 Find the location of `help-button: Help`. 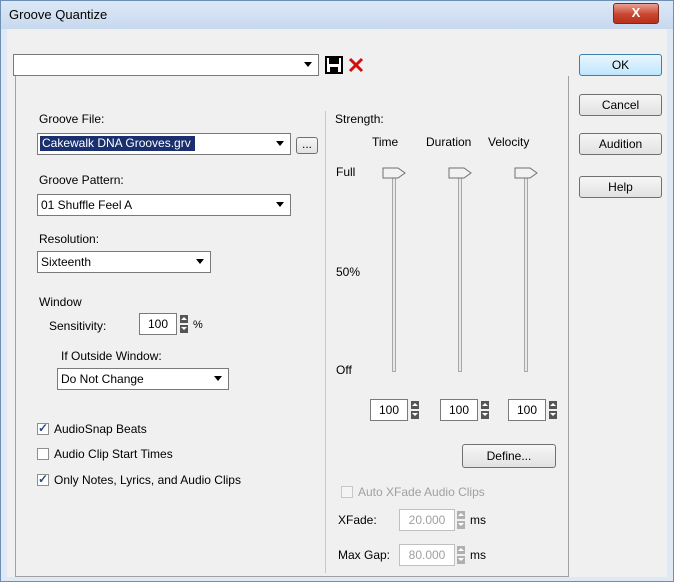

help-button: Help is located at coordinates (620, 187).